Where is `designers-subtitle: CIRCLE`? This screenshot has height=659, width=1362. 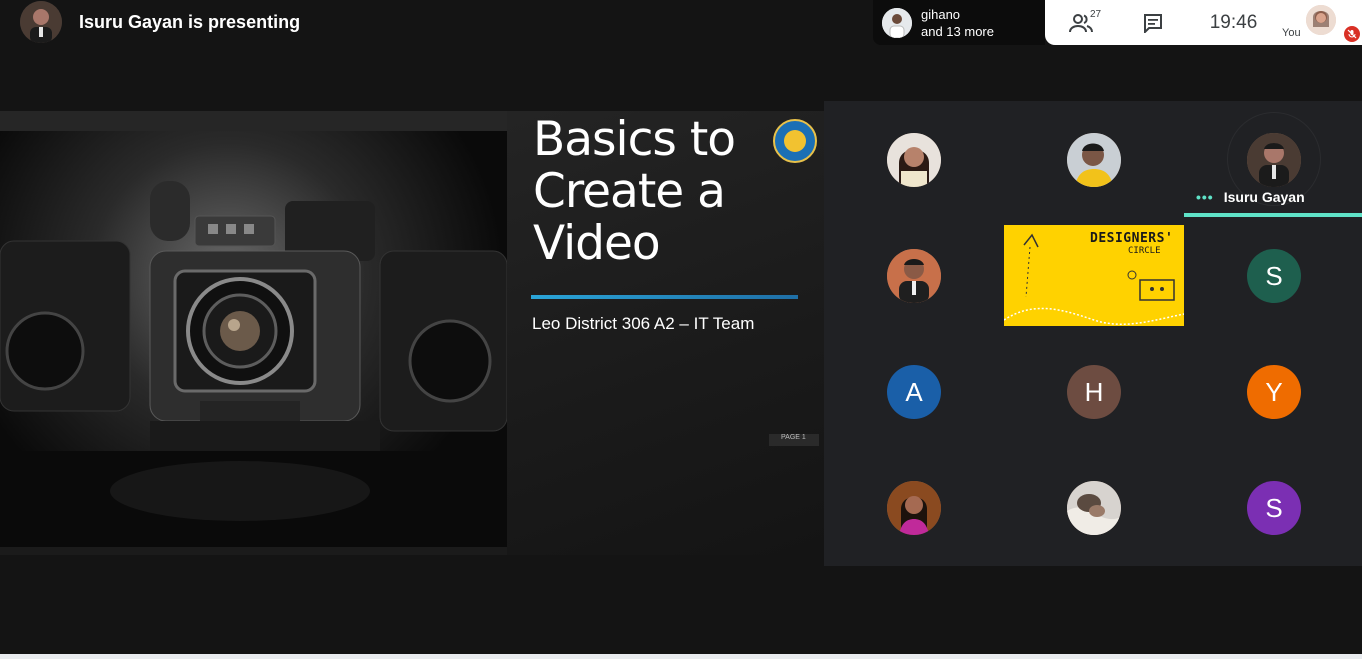 designers-subtitle: CIRCLE is located at coordinates (1144, 251).